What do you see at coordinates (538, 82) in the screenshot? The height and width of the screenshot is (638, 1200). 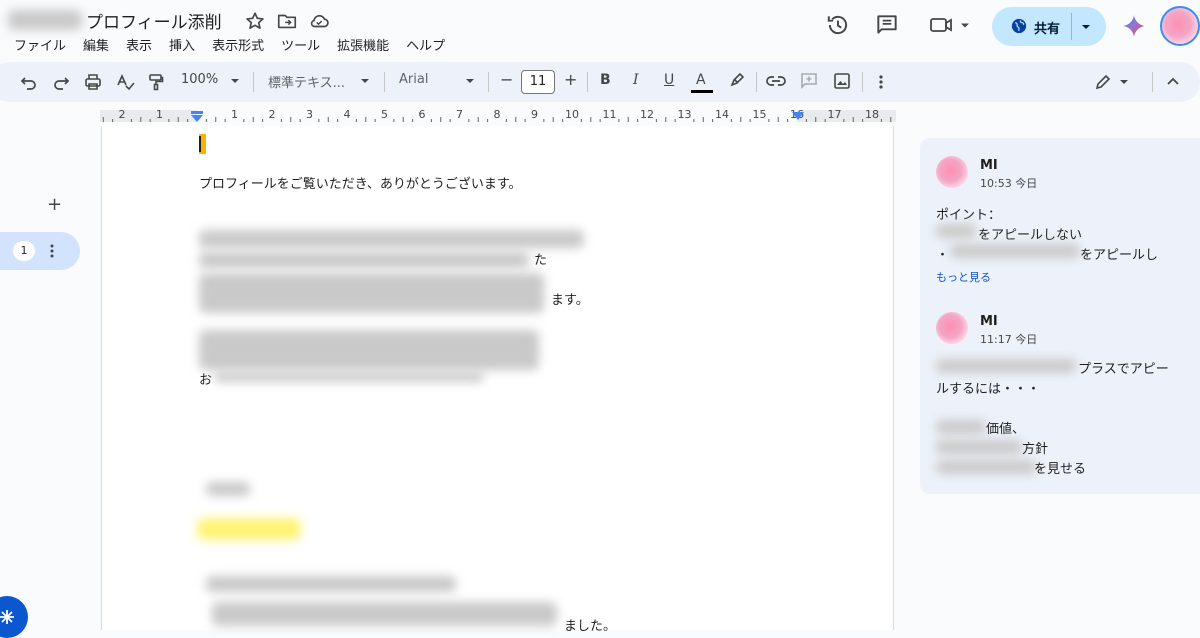 I see `font-size-input: 11` at bounding box center [538, 82].